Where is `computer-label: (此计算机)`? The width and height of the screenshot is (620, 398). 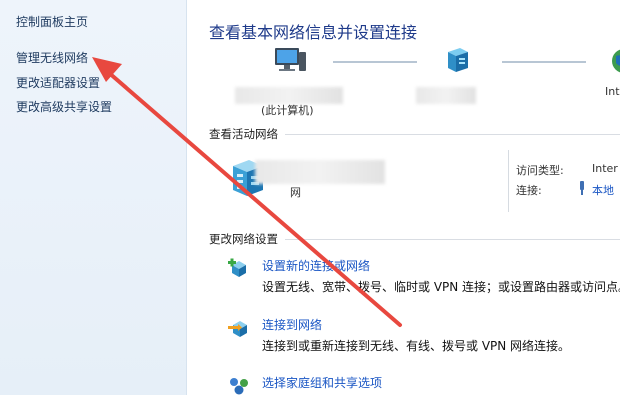
computer-label: (此计算机) is located at coordinates (287, 110).